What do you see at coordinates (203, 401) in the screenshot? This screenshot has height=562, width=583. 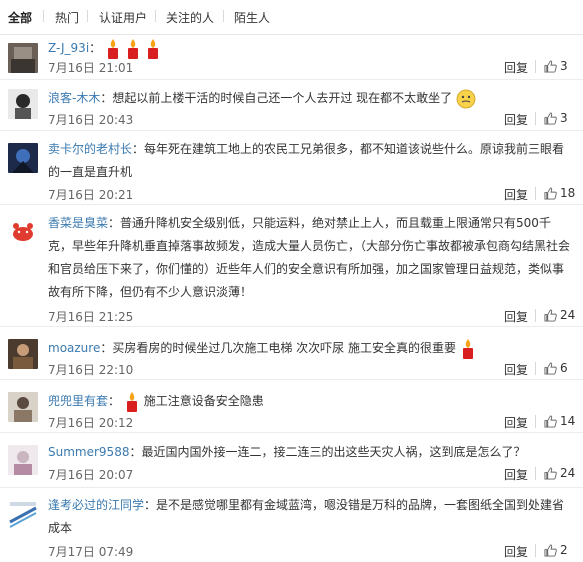 I see `comment-text: 施工注意设备安全隐患` at bounding box center [203, 401].